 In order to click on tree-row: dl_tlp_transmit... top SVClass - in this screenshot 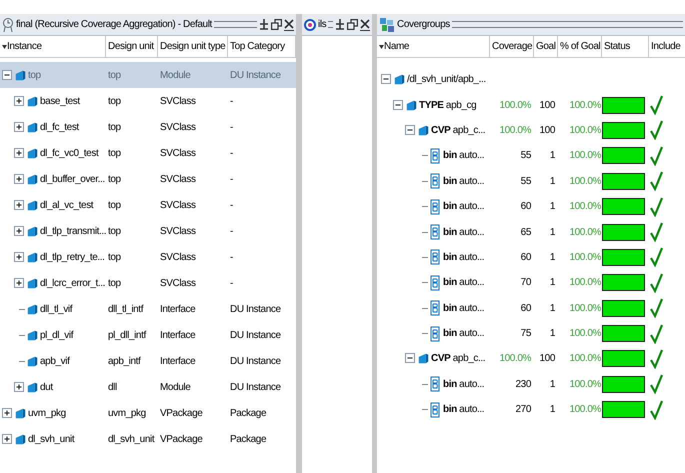, I will do `click(148, 231)`.